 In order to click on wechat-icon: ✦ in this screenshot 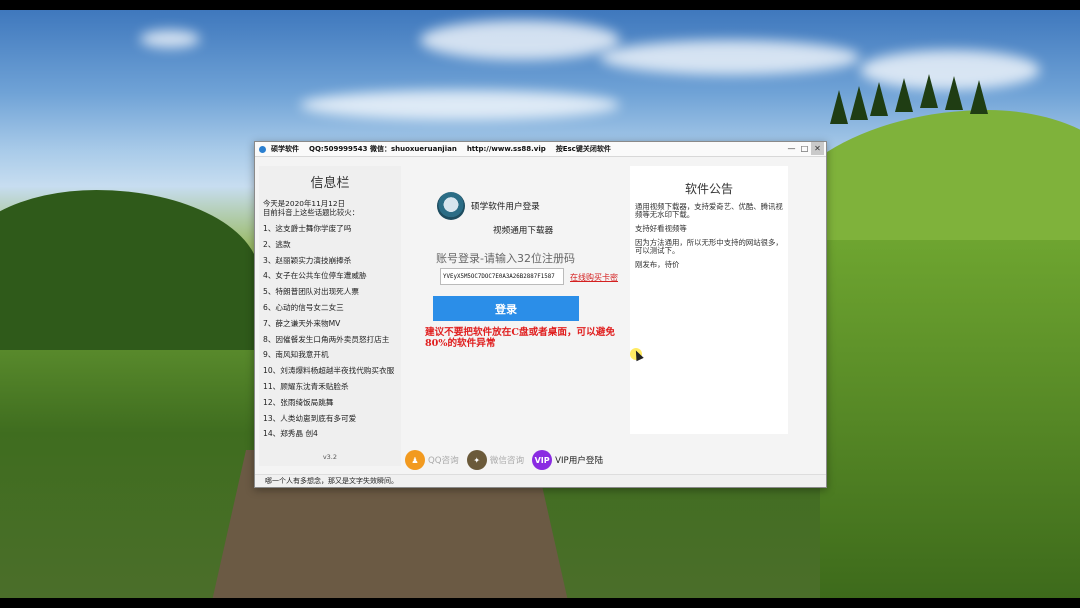, I will do `click(476, 460)`.